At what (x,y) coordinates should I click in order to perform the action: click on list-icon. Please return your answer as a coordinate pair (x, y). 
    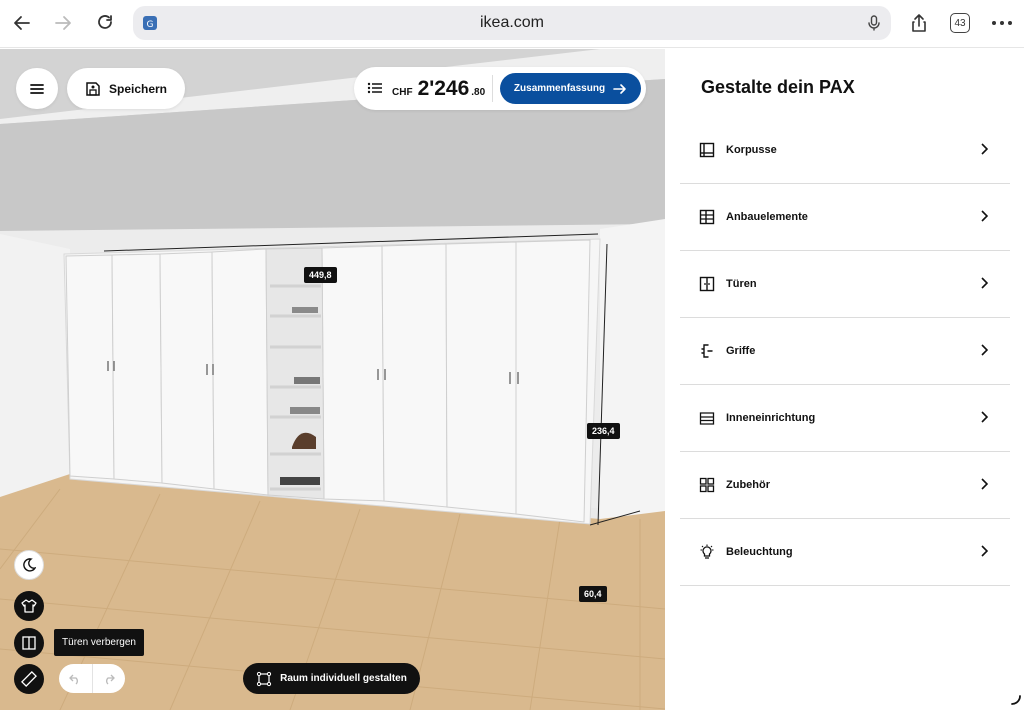
    Looking at the image, I should click on (375, 88).